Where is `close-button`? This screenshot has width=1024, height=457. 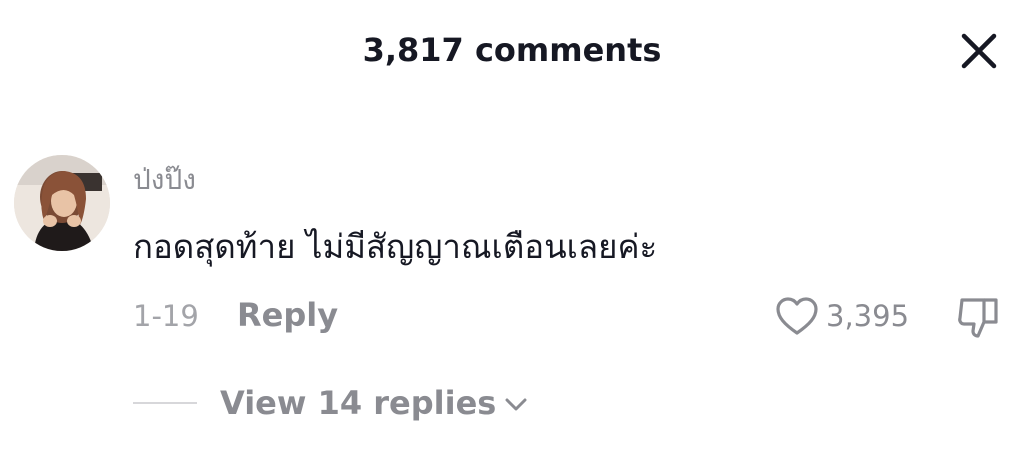 close-button is located at coordinates (979, 51).